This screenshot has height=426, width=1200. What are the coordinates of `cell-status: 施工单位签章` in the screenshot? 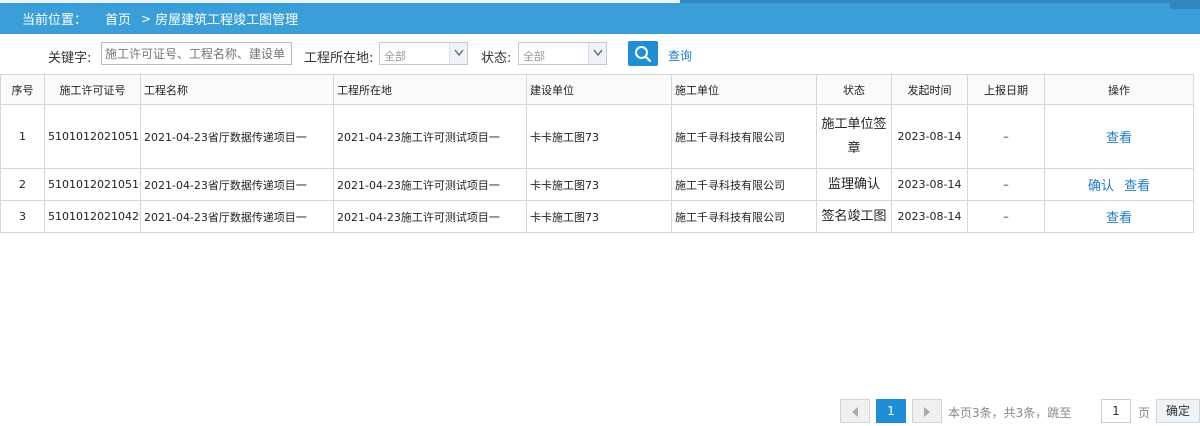 It's located at (854, 136).